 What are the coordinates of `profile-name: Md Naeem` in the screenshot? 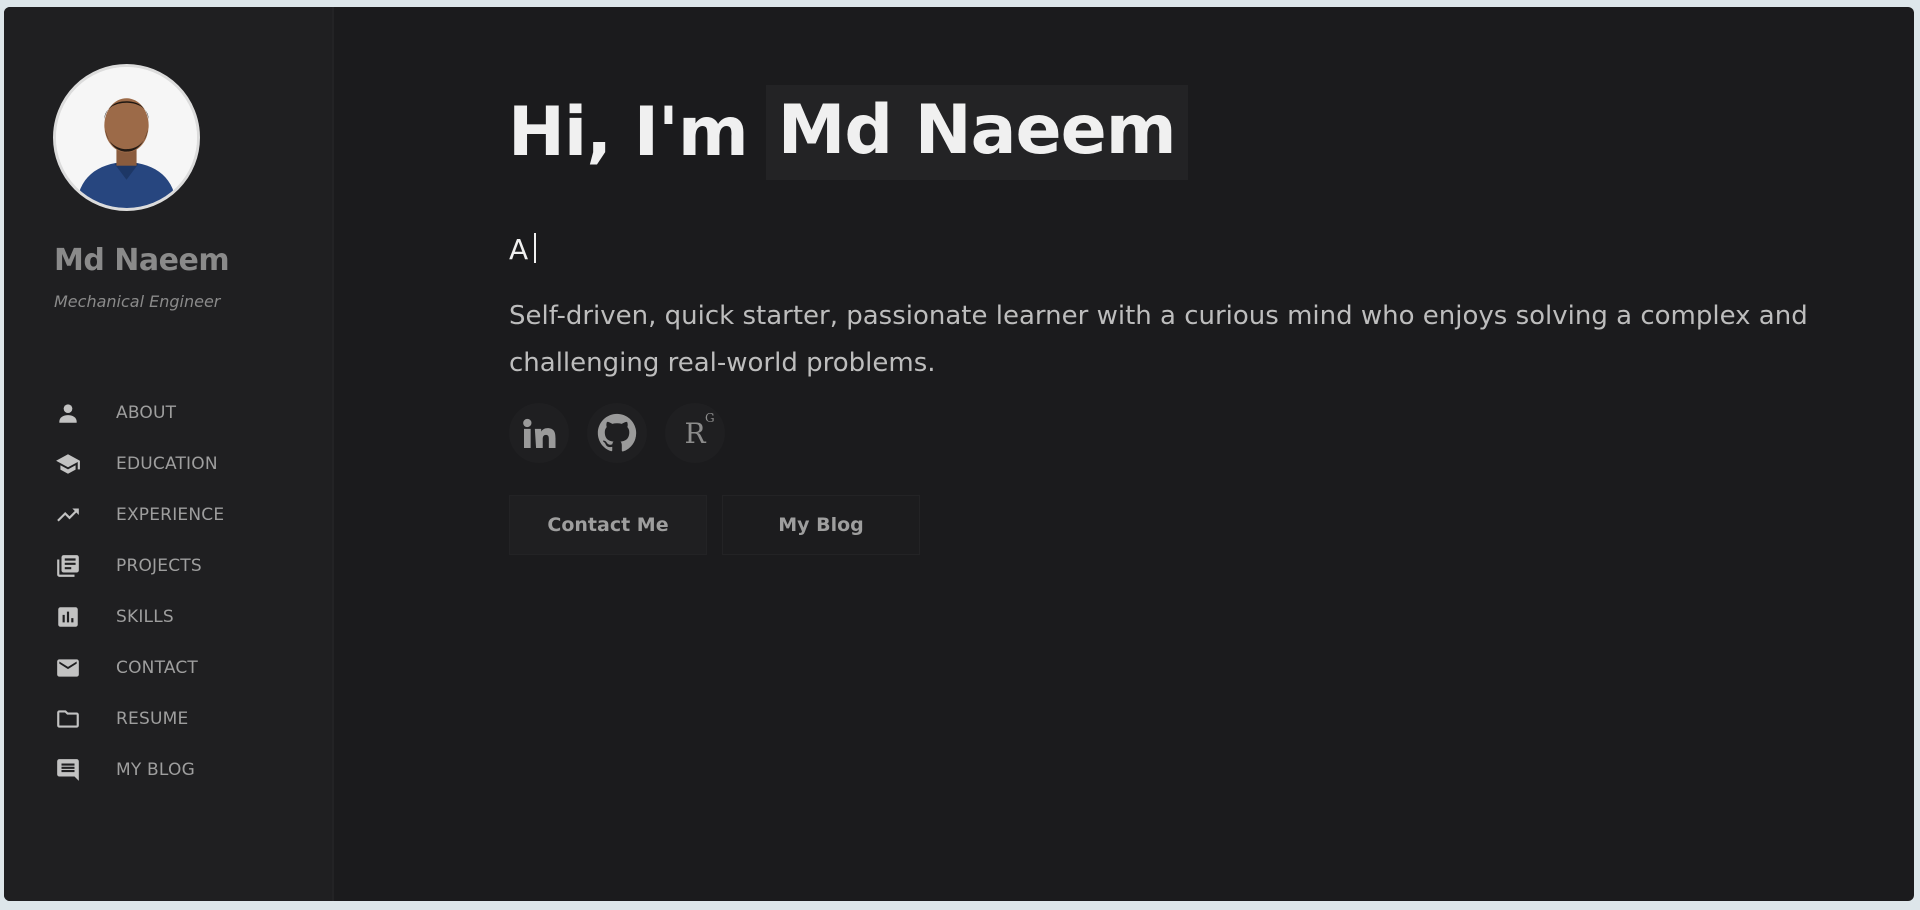 It's located at (142, 260).